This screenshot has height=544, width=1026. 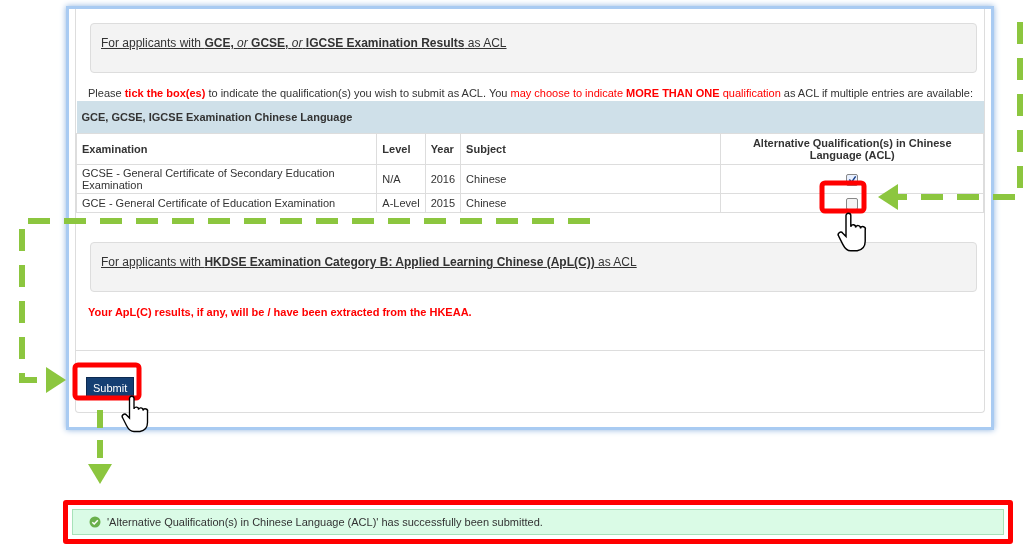 What do you see at coordinates (530, 117) in the screenshot?
I see `table-caption: GCE, GCSE, IGCSE Examination Chinese Language` at bounding box center [530, 117].